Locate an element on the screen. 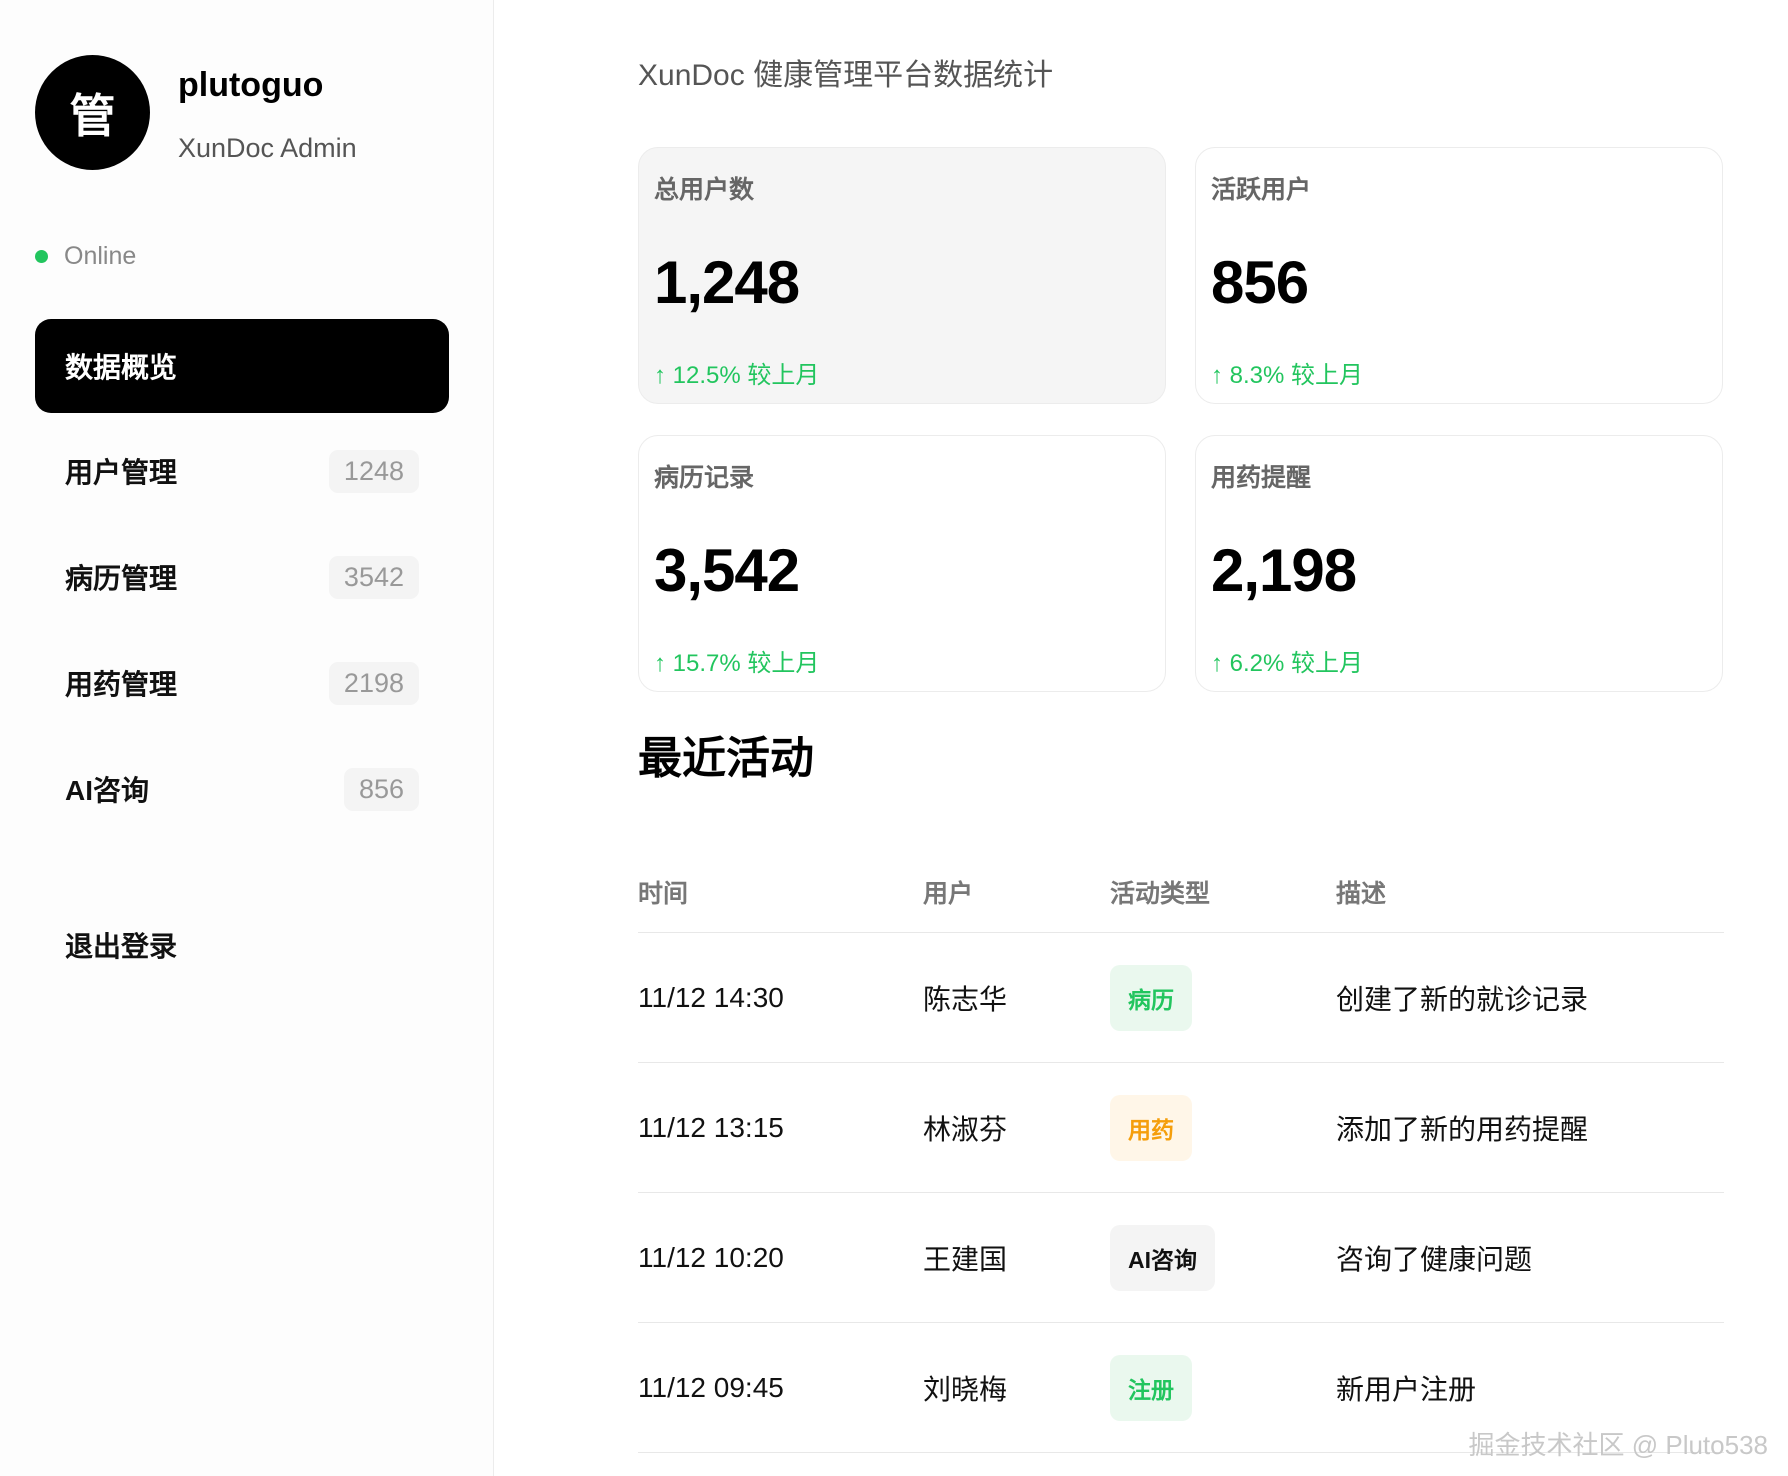  nav-item-medication: 用药管理 2198 is located at coordinates (242, 683).